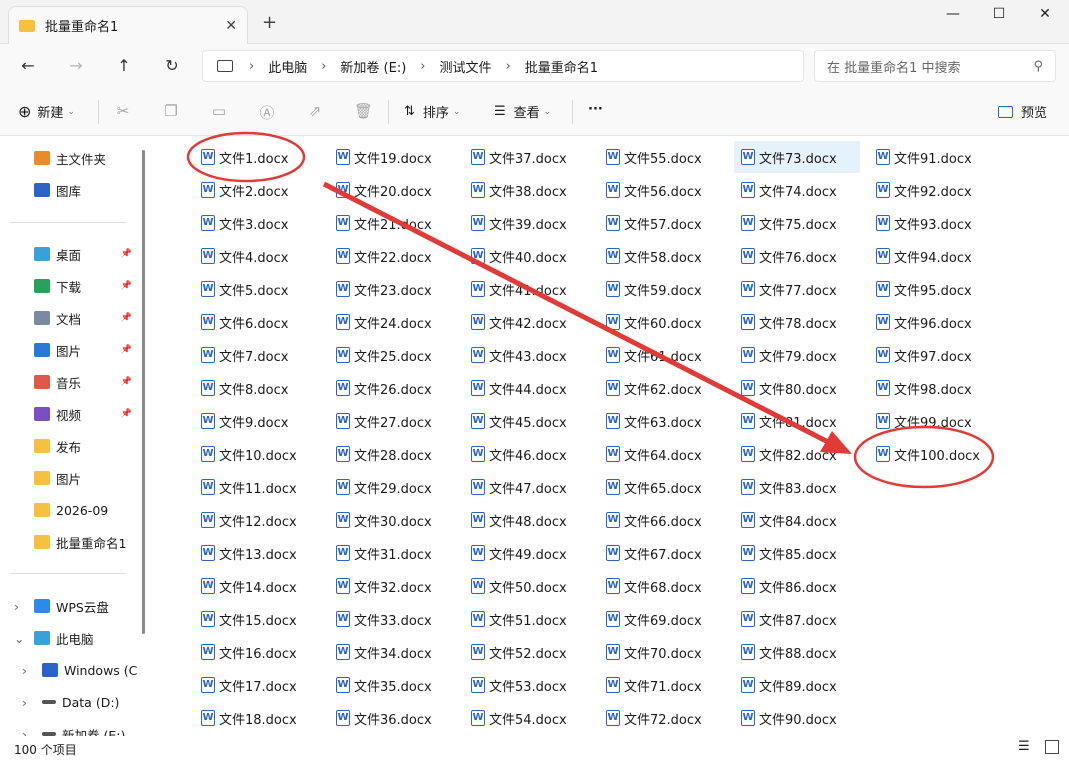  I want to click on file-item: W 文件5.docx, so click(257, 289).